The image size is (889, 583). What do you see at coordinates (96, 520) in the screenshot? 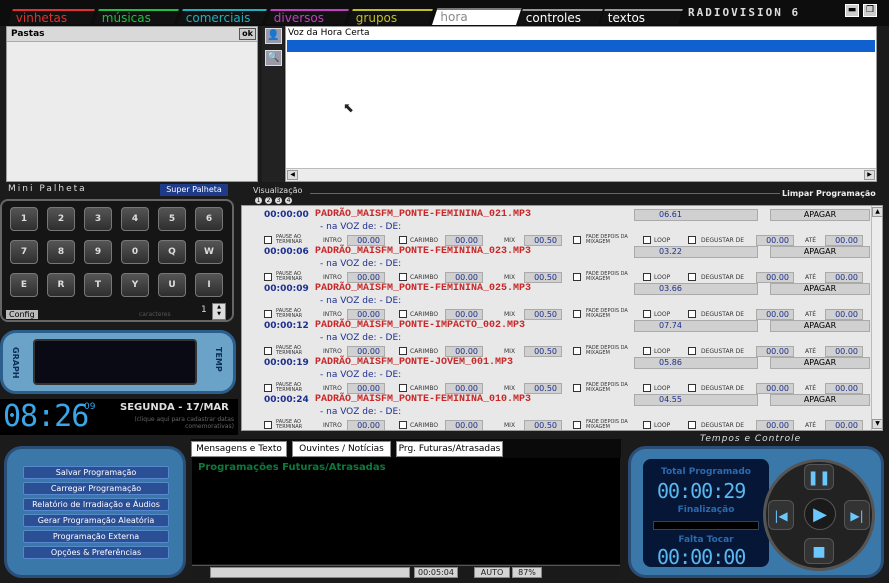
I see `random-program-button: Gerar Programação Aleatória` at bounding box center [96, 520].